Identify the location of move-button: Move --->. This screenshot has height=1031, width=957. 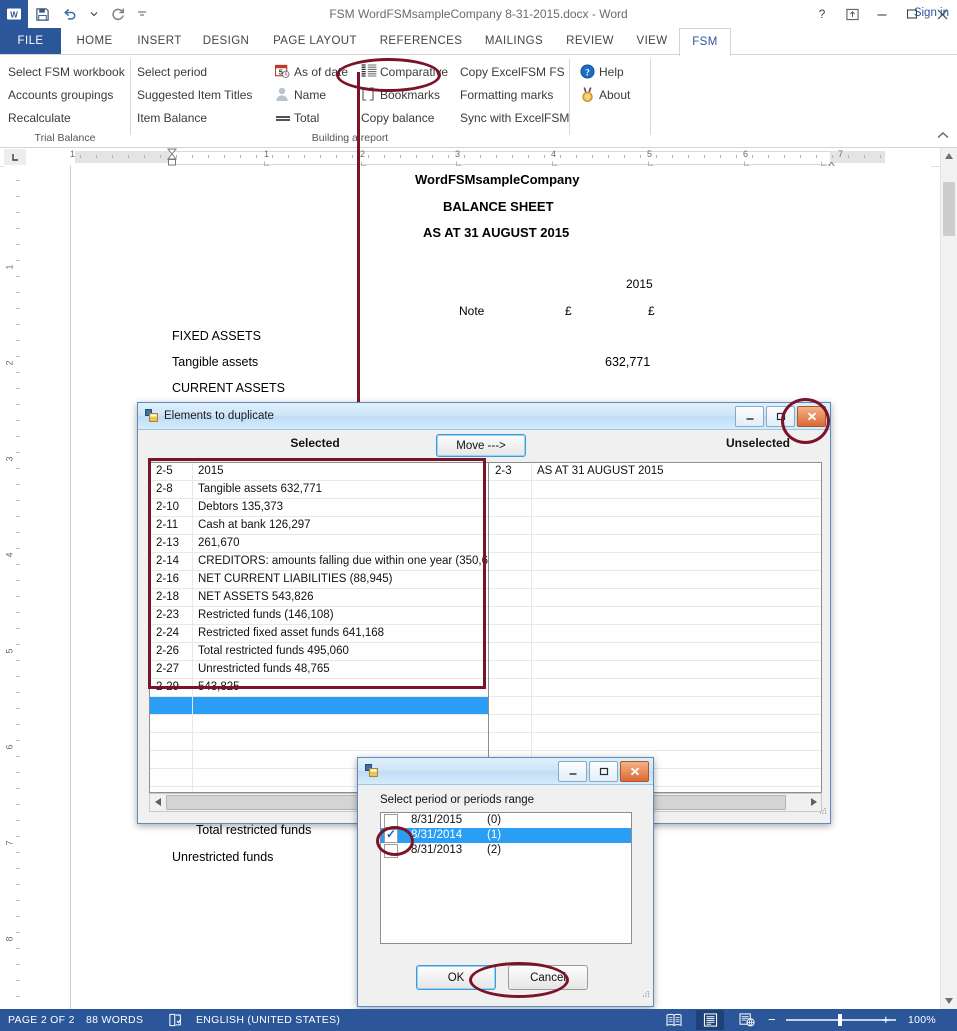
(481, 445).